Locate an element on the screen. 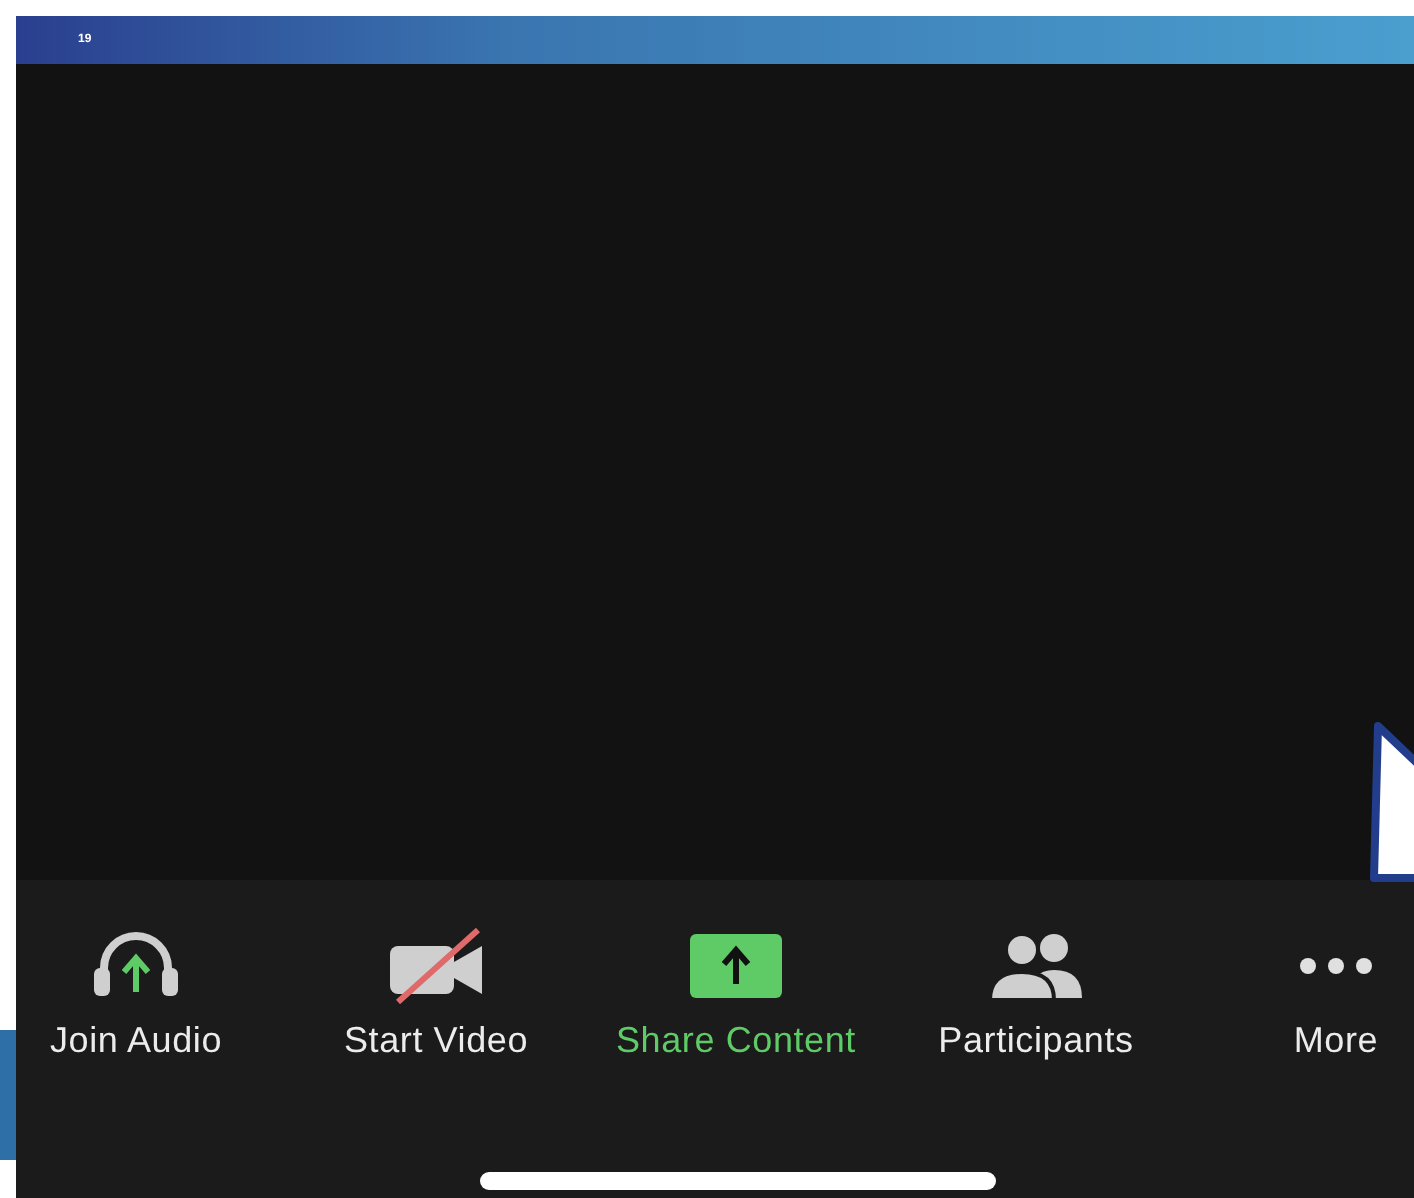 The width and height of the screenshot is (1414, 1198). share-icon is located at coordinates (736, 966).